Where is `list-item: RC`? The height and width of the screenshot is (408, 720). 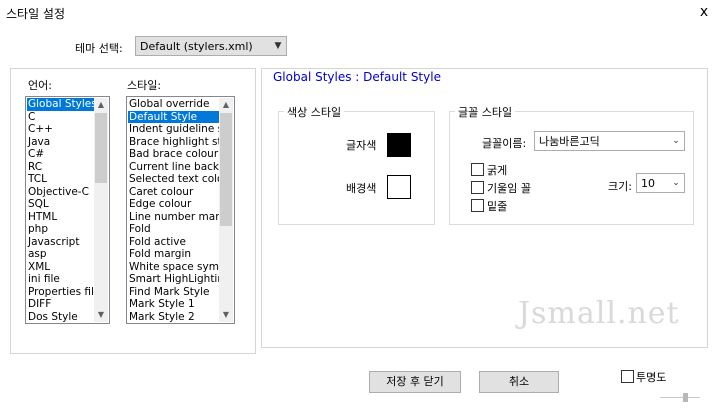
list-item: RC is located at coordinates (60, 167).